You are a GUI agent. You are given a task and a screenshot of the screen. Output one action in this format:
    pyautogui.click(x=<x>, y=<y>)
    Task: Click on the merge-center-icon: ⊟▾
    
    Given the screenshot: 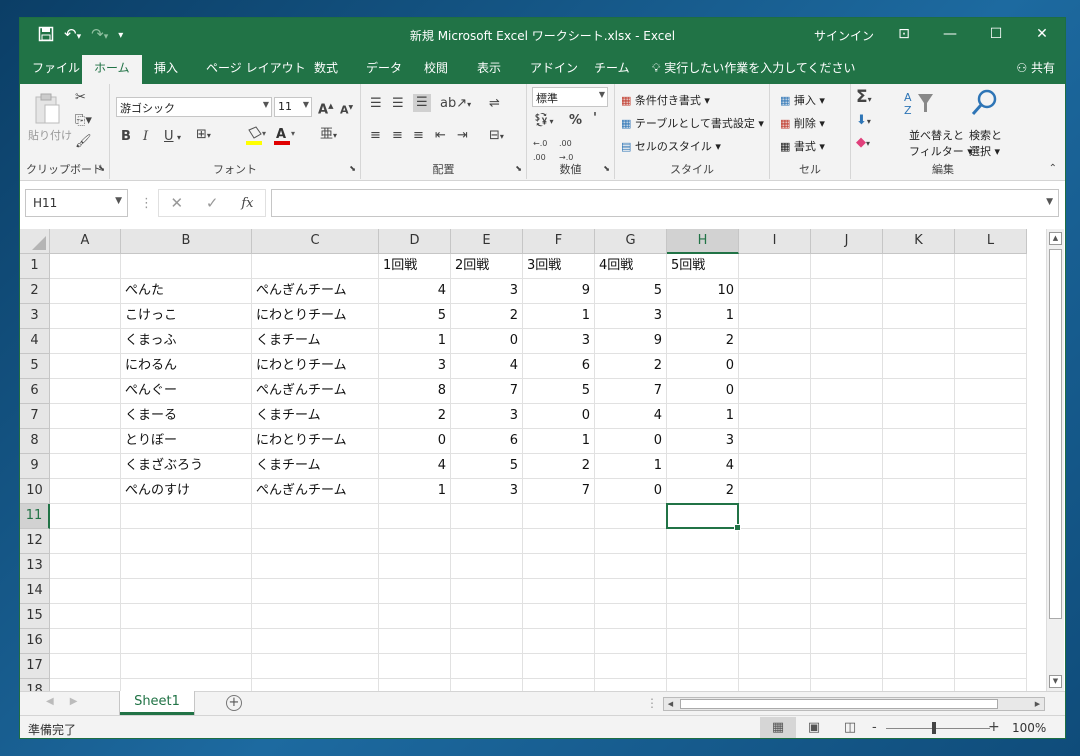 What is the action you would take?
    pyautogui.click(x=496, y=136)
    